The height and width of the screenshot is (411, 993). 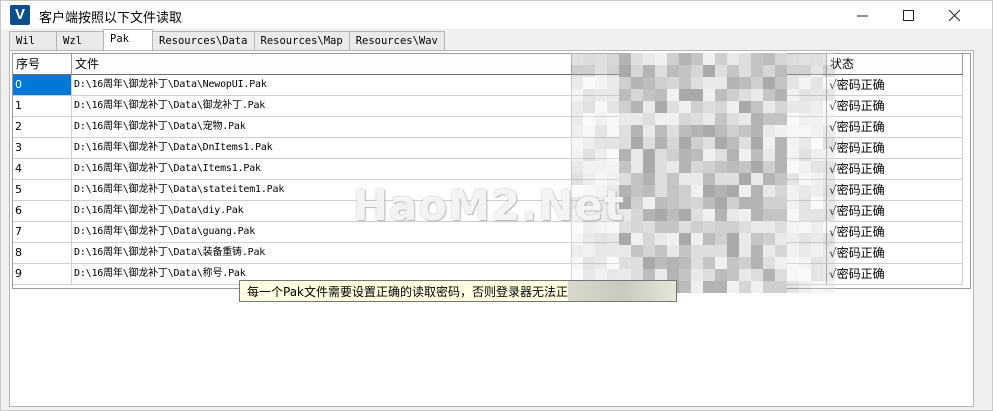 What do you see at coordinates (203, 40) in the screenshot?
I see `tab-resources-data: Resources\Data` at bounding box center [203, 40].